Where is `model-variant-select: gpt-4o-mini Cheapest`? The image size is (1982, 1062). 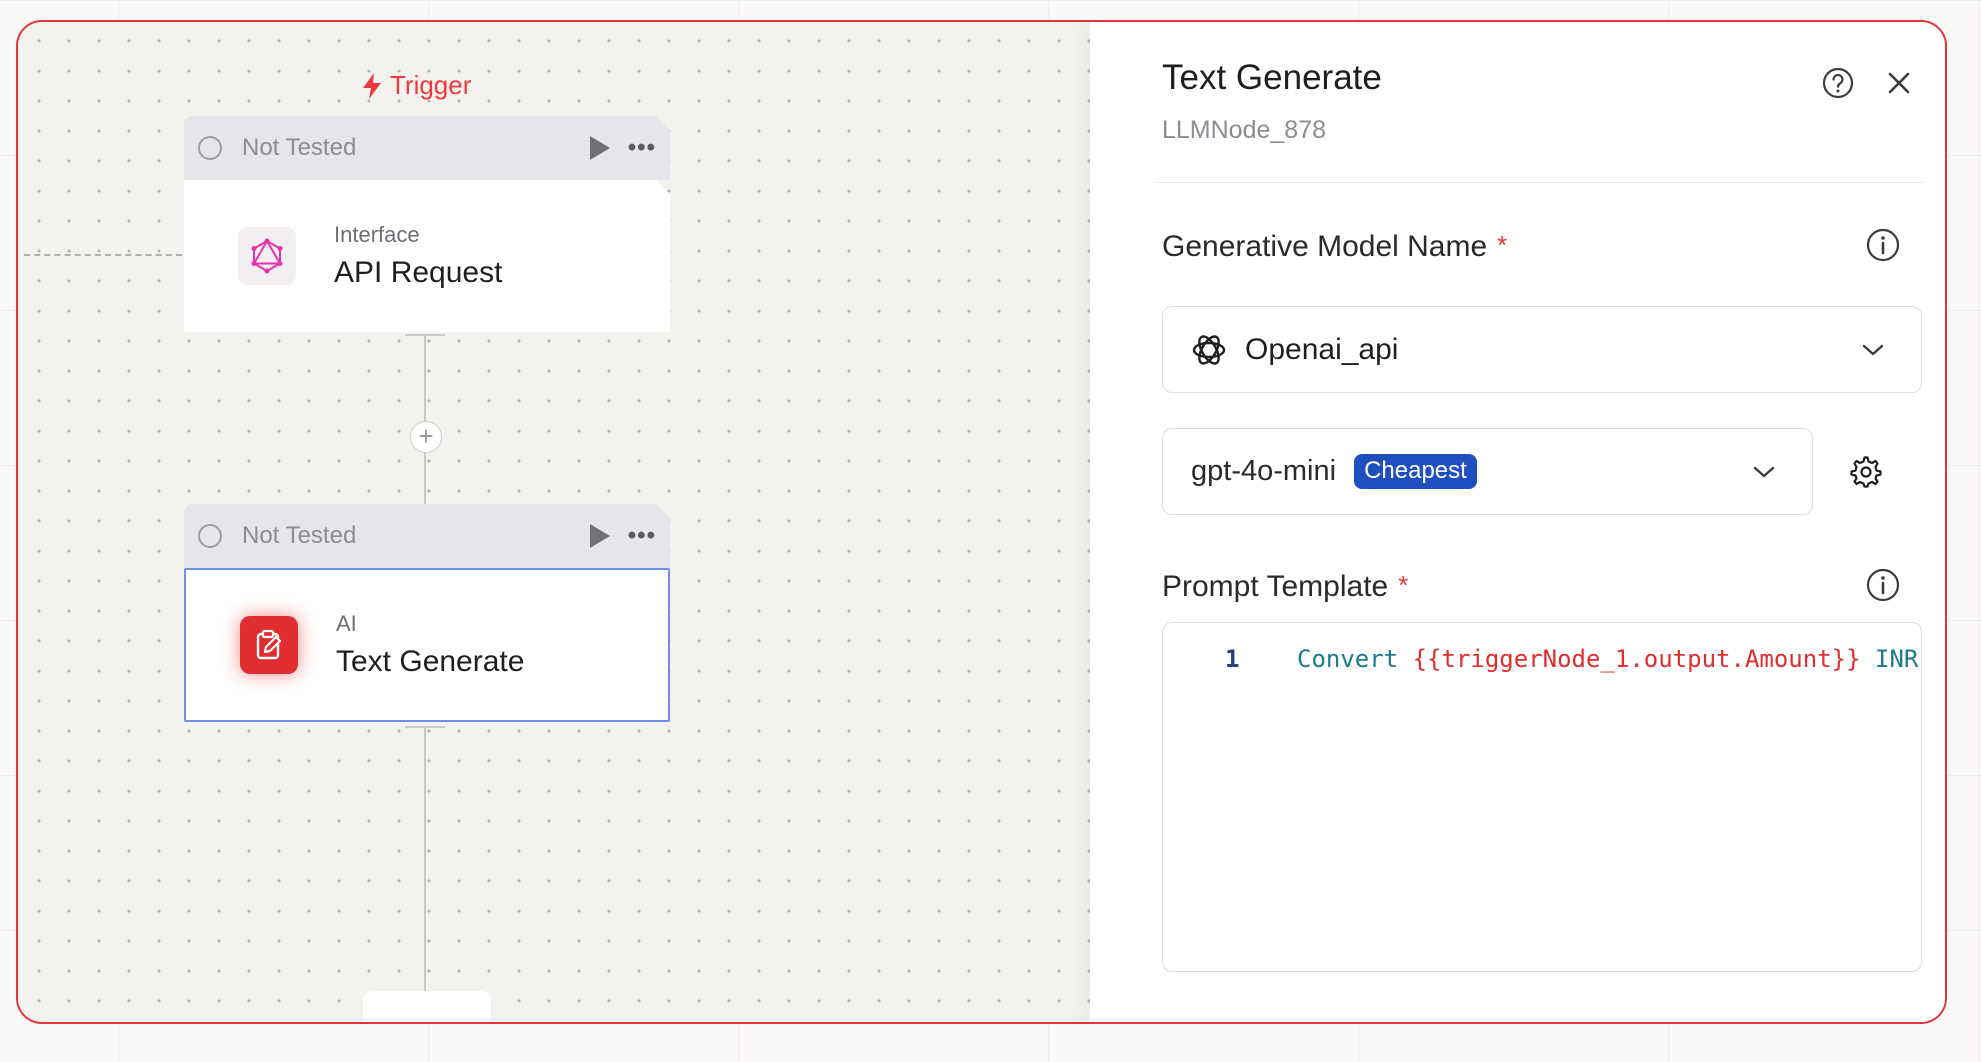 model-variant-select: gpt-4o-mini Cheapest is located at coordinates (1487, 471).